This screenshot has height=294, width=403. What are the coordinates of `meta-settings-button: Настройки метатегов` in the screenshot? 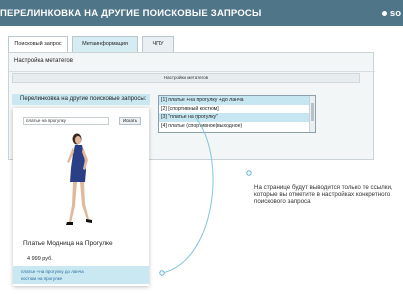 It's located at (186, 78).